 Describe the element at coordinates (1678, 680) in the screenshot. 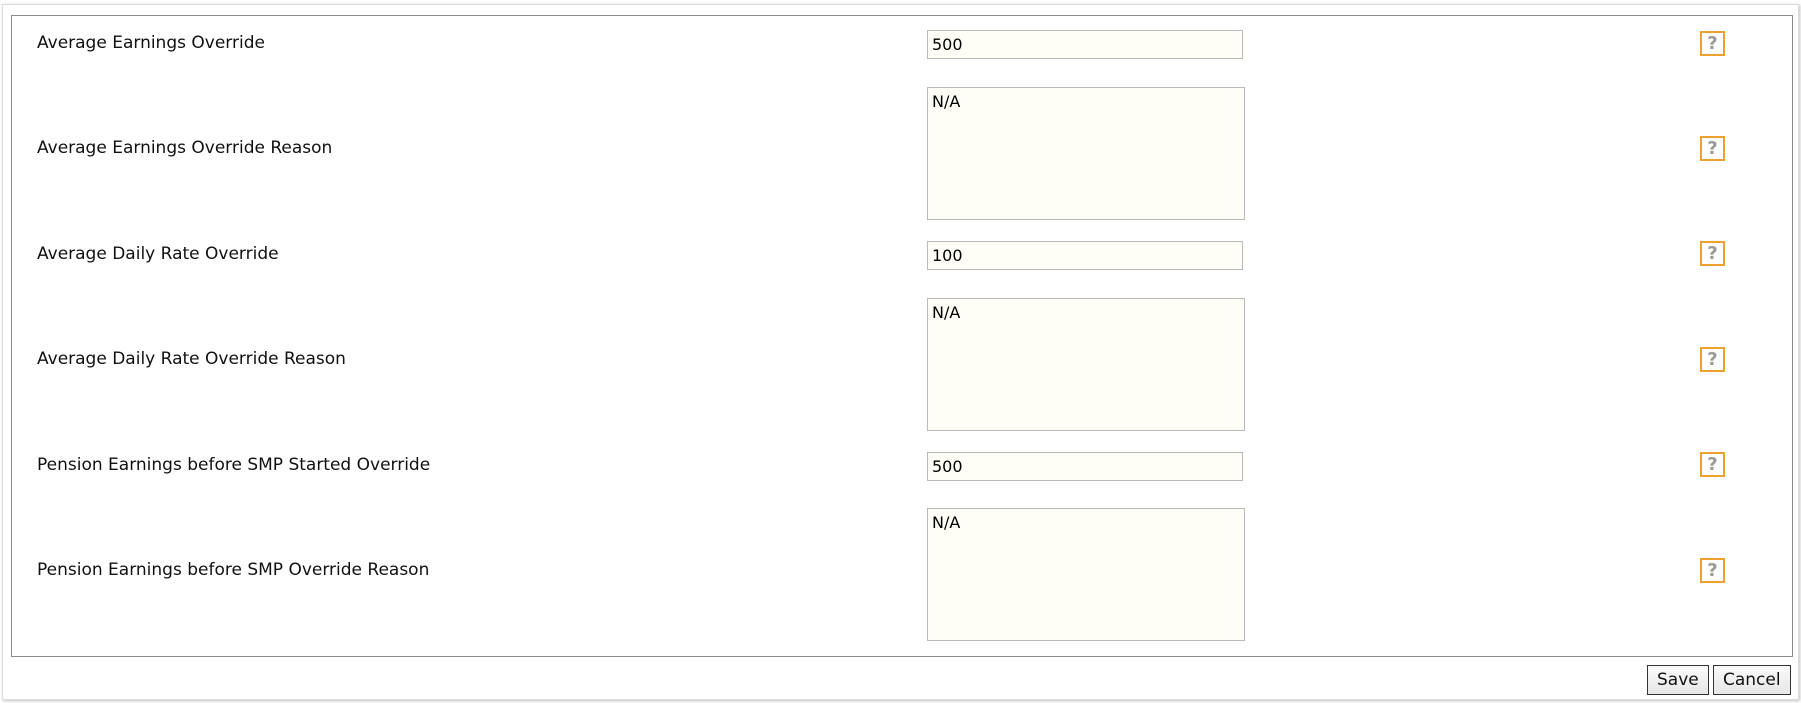

I see `save-button: Save` at that location.